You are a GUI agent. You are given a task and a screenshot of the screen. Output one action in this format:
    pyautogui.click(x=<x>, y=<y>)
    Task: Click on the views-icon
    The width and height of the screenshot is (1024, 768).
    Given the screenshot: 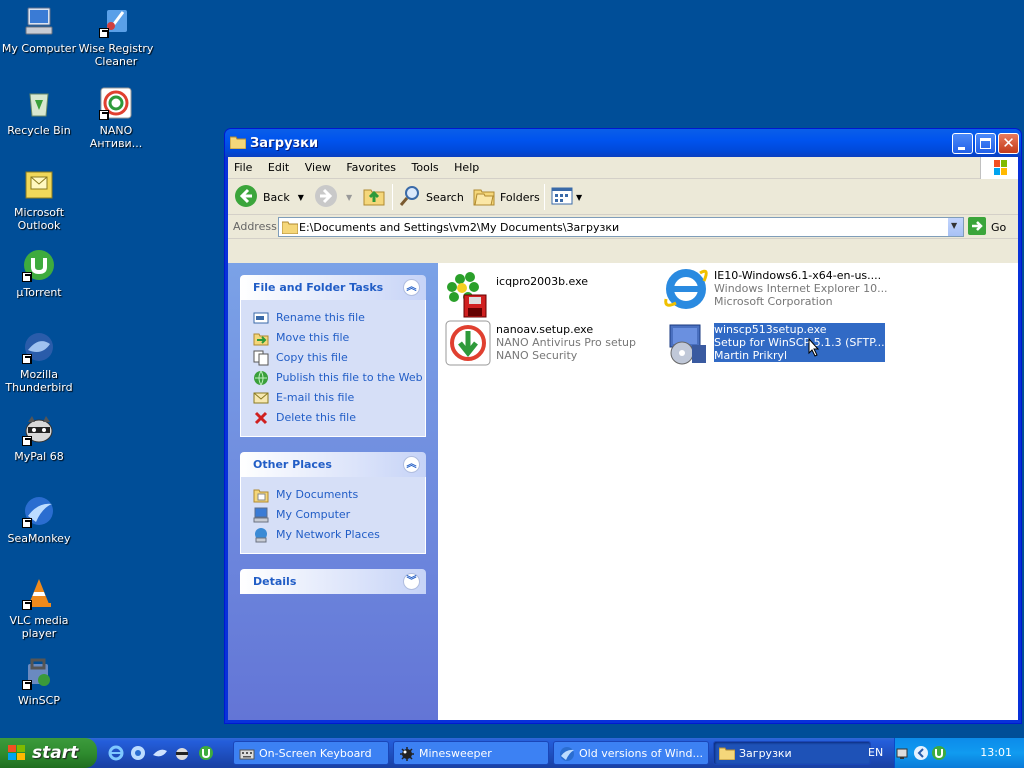 What is the action you would take?
    pyautogui.click(x=562, y=197)
    